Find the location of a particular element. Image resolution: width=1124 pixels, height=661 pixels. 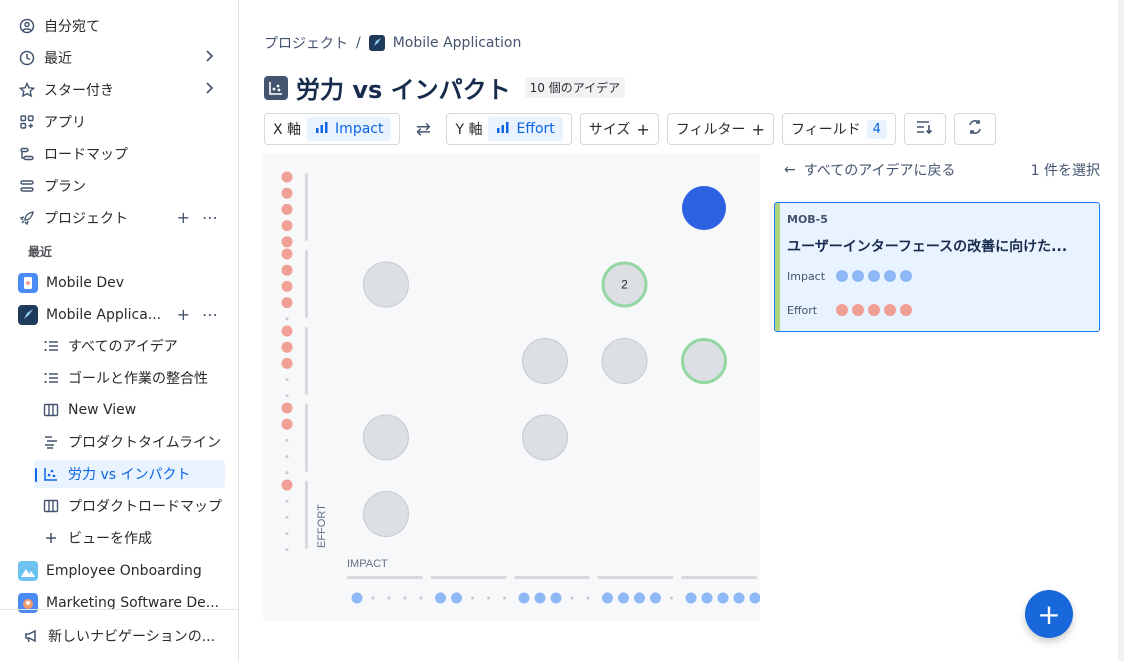

matrix-icon is located at coordinates (51, 474).